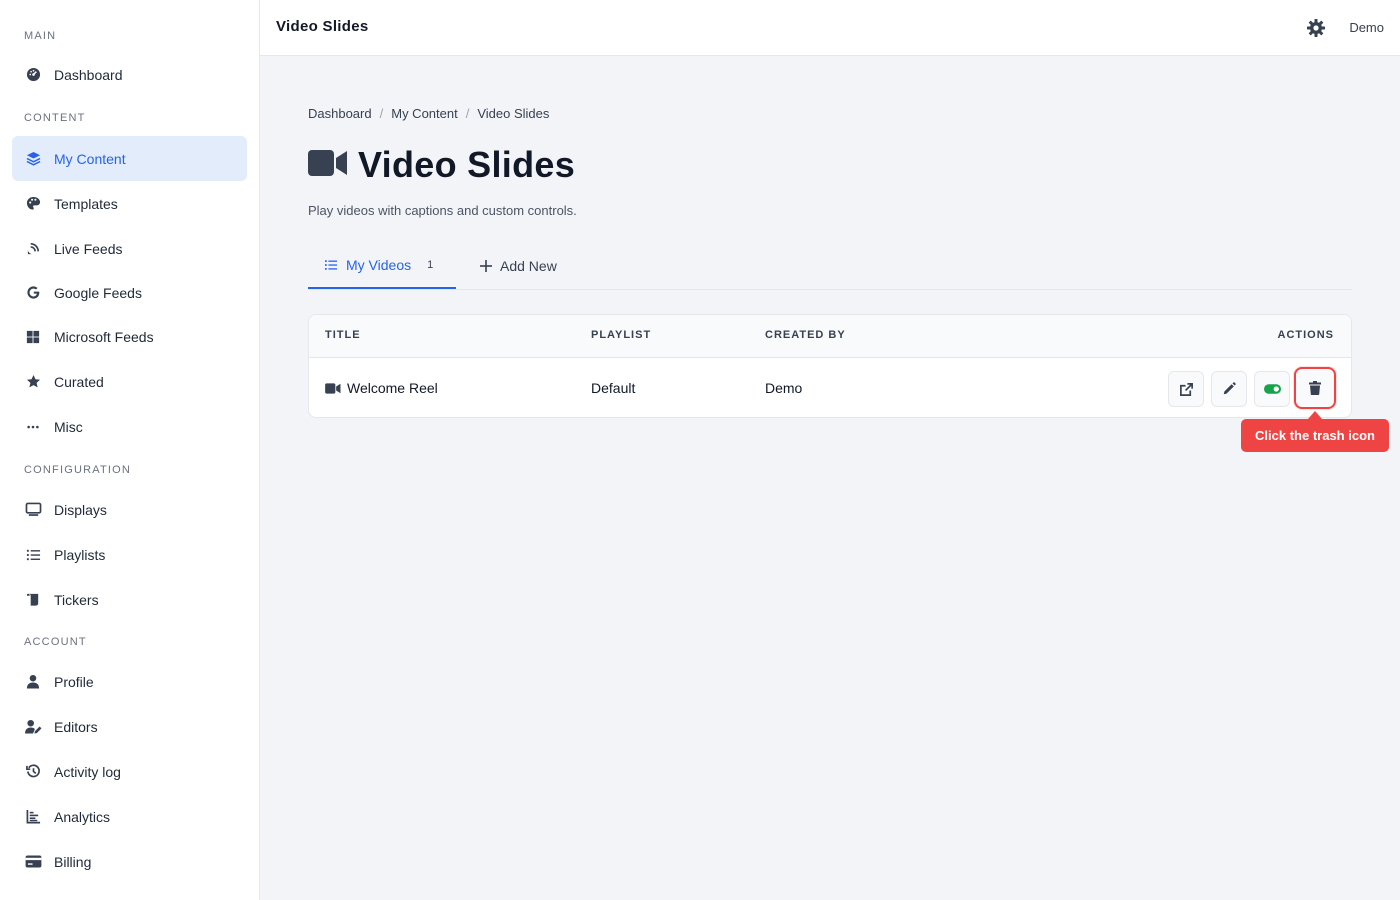 The height and width of the screenshot is (900, 1400). I want to click on tab-add-new: Add New, so click(518, 266).